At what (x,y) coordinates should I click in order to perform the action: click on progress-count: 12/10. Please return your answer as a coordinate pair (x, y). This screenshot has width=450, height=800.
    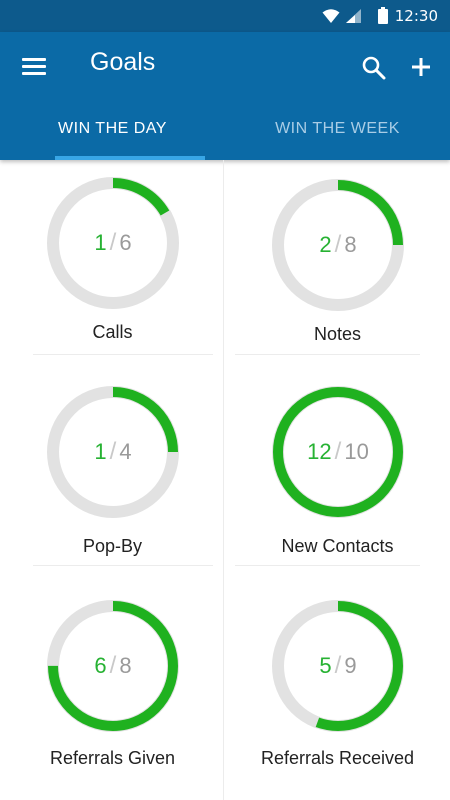
    Looking at the image, I should click on (338, 451).